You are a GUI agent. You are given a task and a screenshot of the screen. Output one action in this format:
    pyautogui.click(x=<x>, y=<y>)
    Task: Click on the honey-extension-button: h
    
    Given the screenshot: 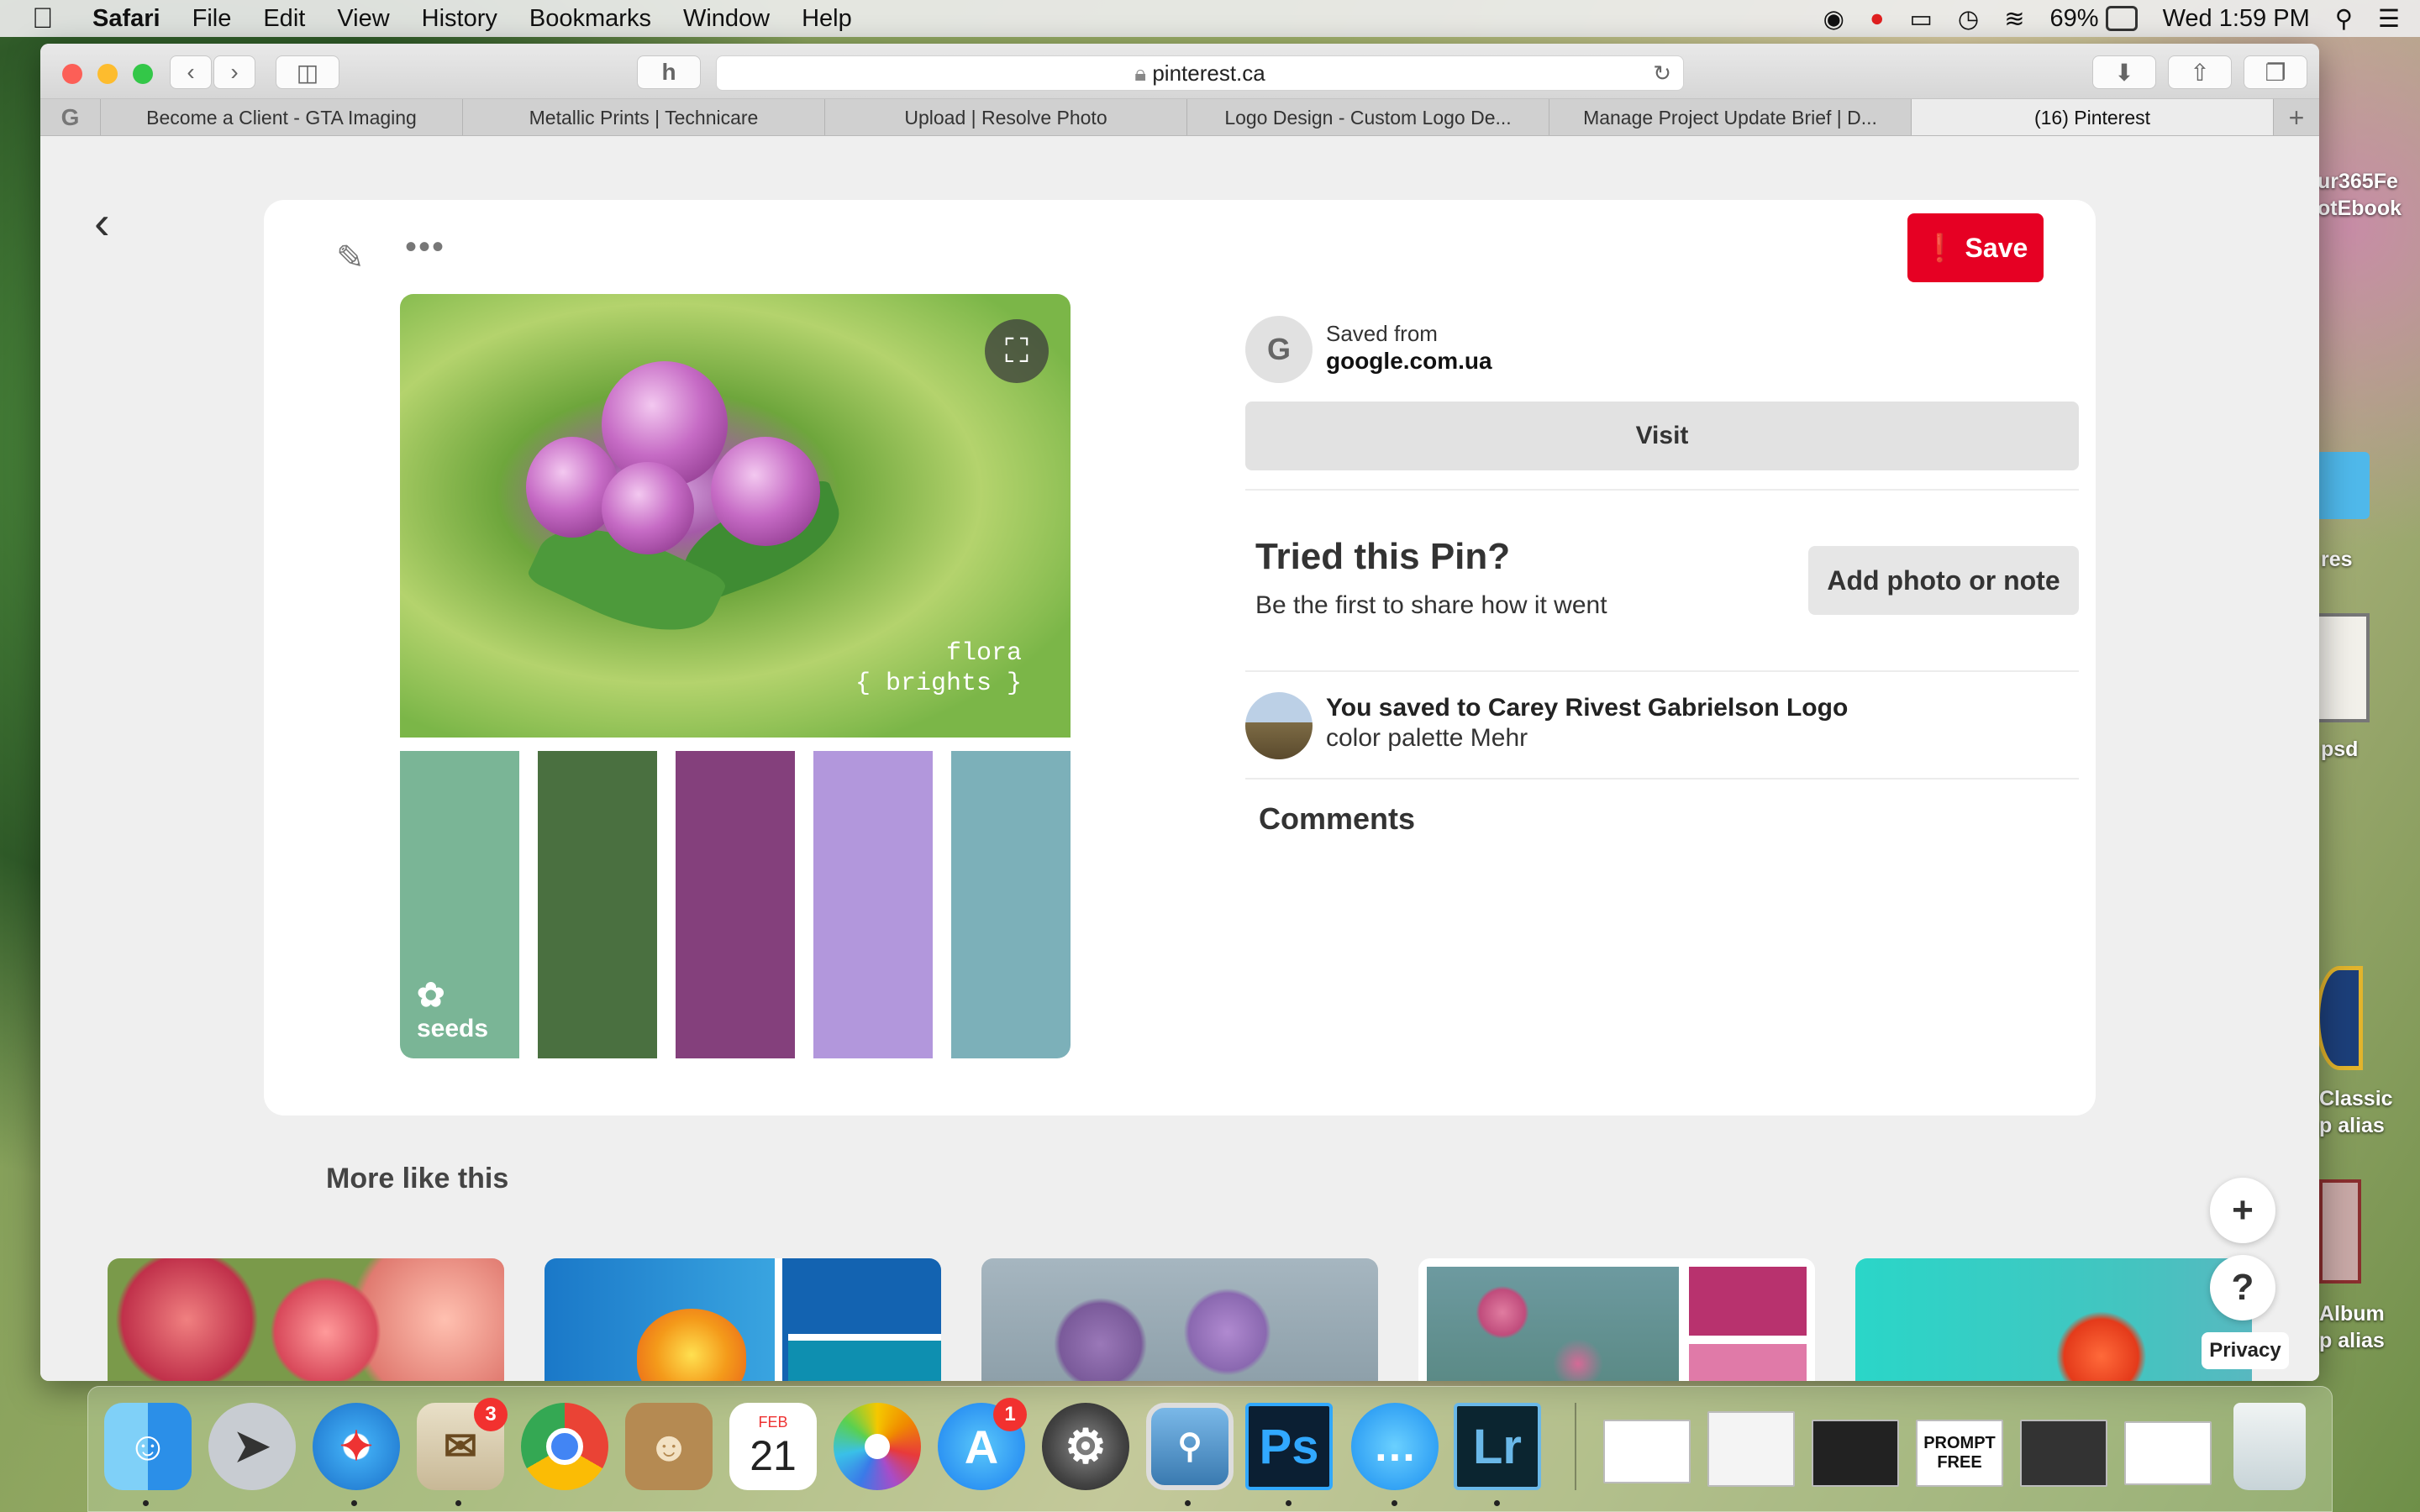 What is the action you would take?
    pyautogui.click(x=669, y=72)
    